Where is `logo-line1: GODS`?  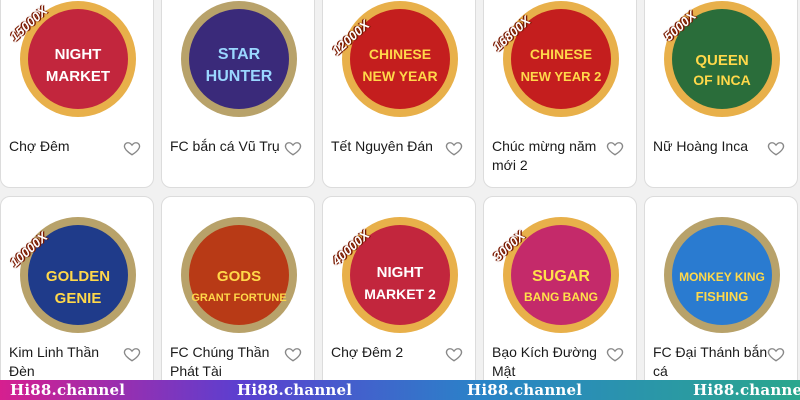 logo-line1: GODS is located at coordinates (239, 276).